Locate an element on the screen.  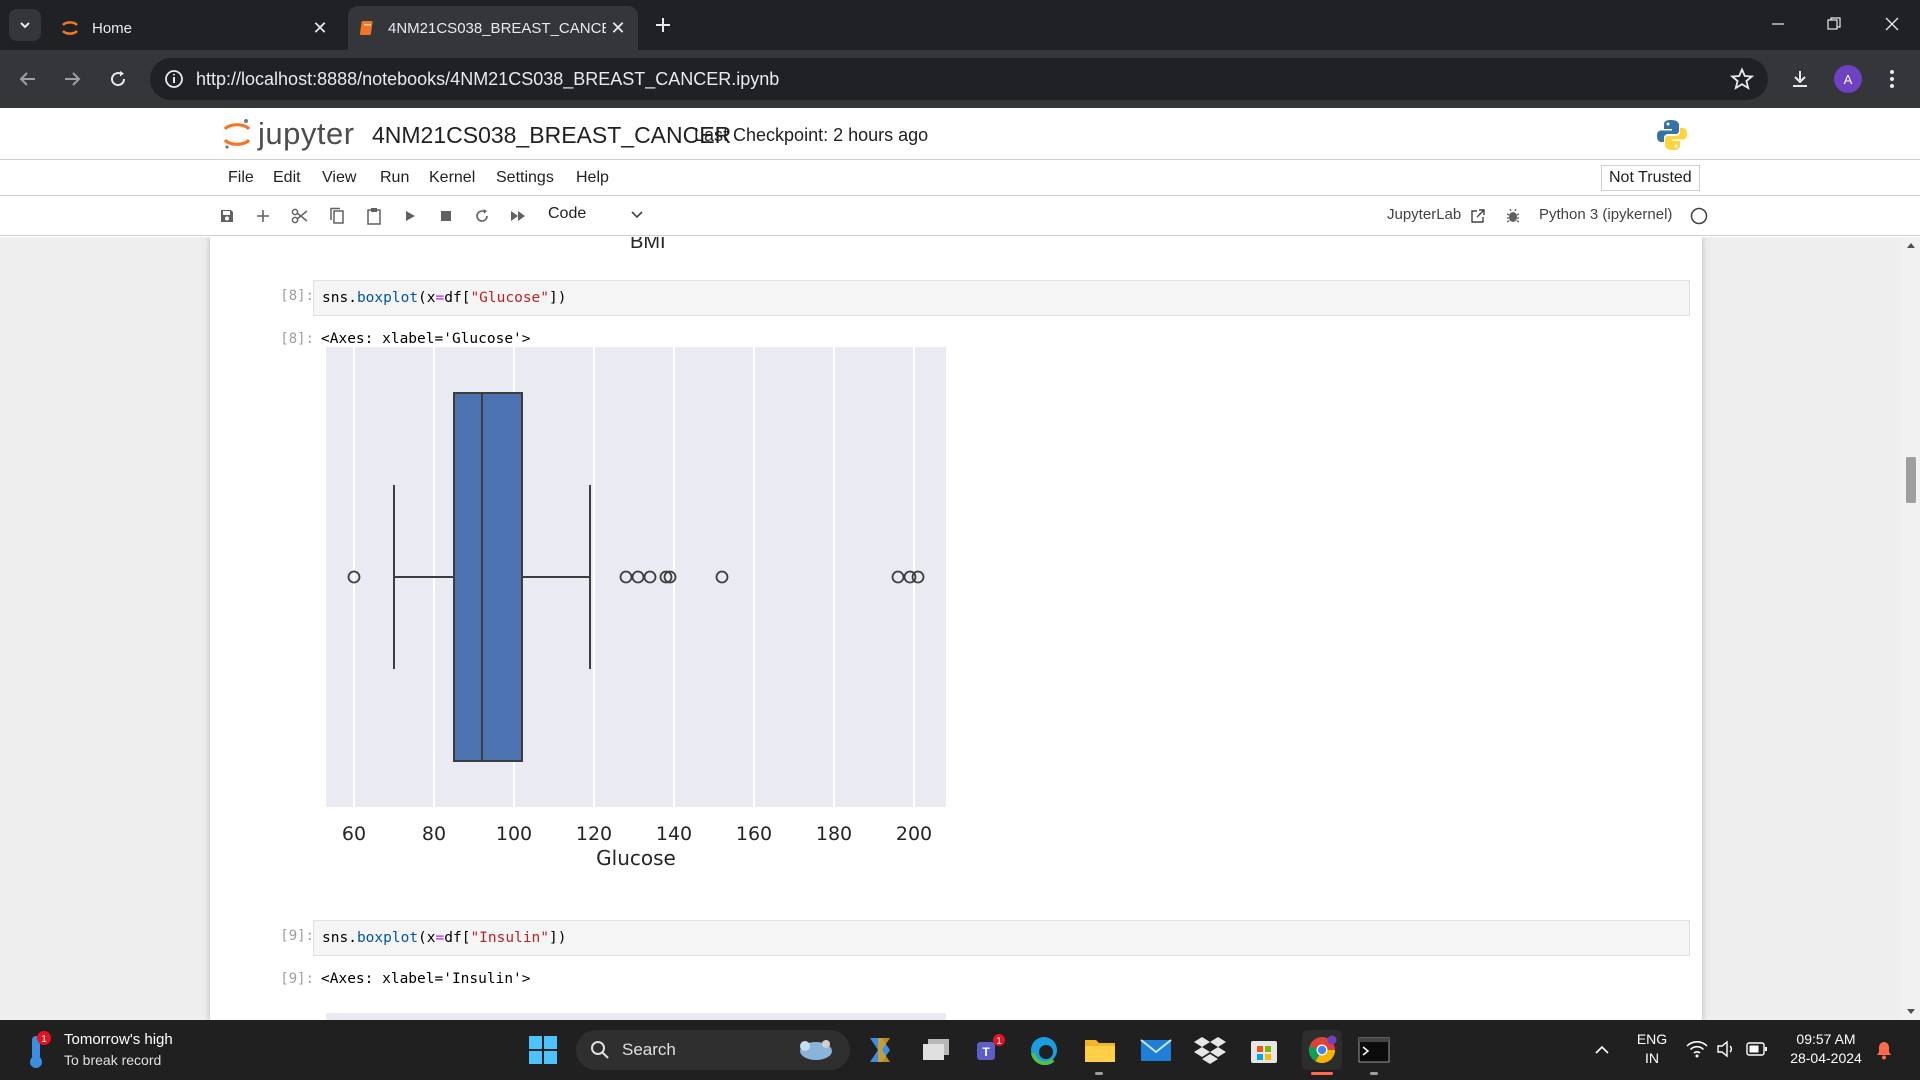
run-cell-button is located at coordinates (410, 216).